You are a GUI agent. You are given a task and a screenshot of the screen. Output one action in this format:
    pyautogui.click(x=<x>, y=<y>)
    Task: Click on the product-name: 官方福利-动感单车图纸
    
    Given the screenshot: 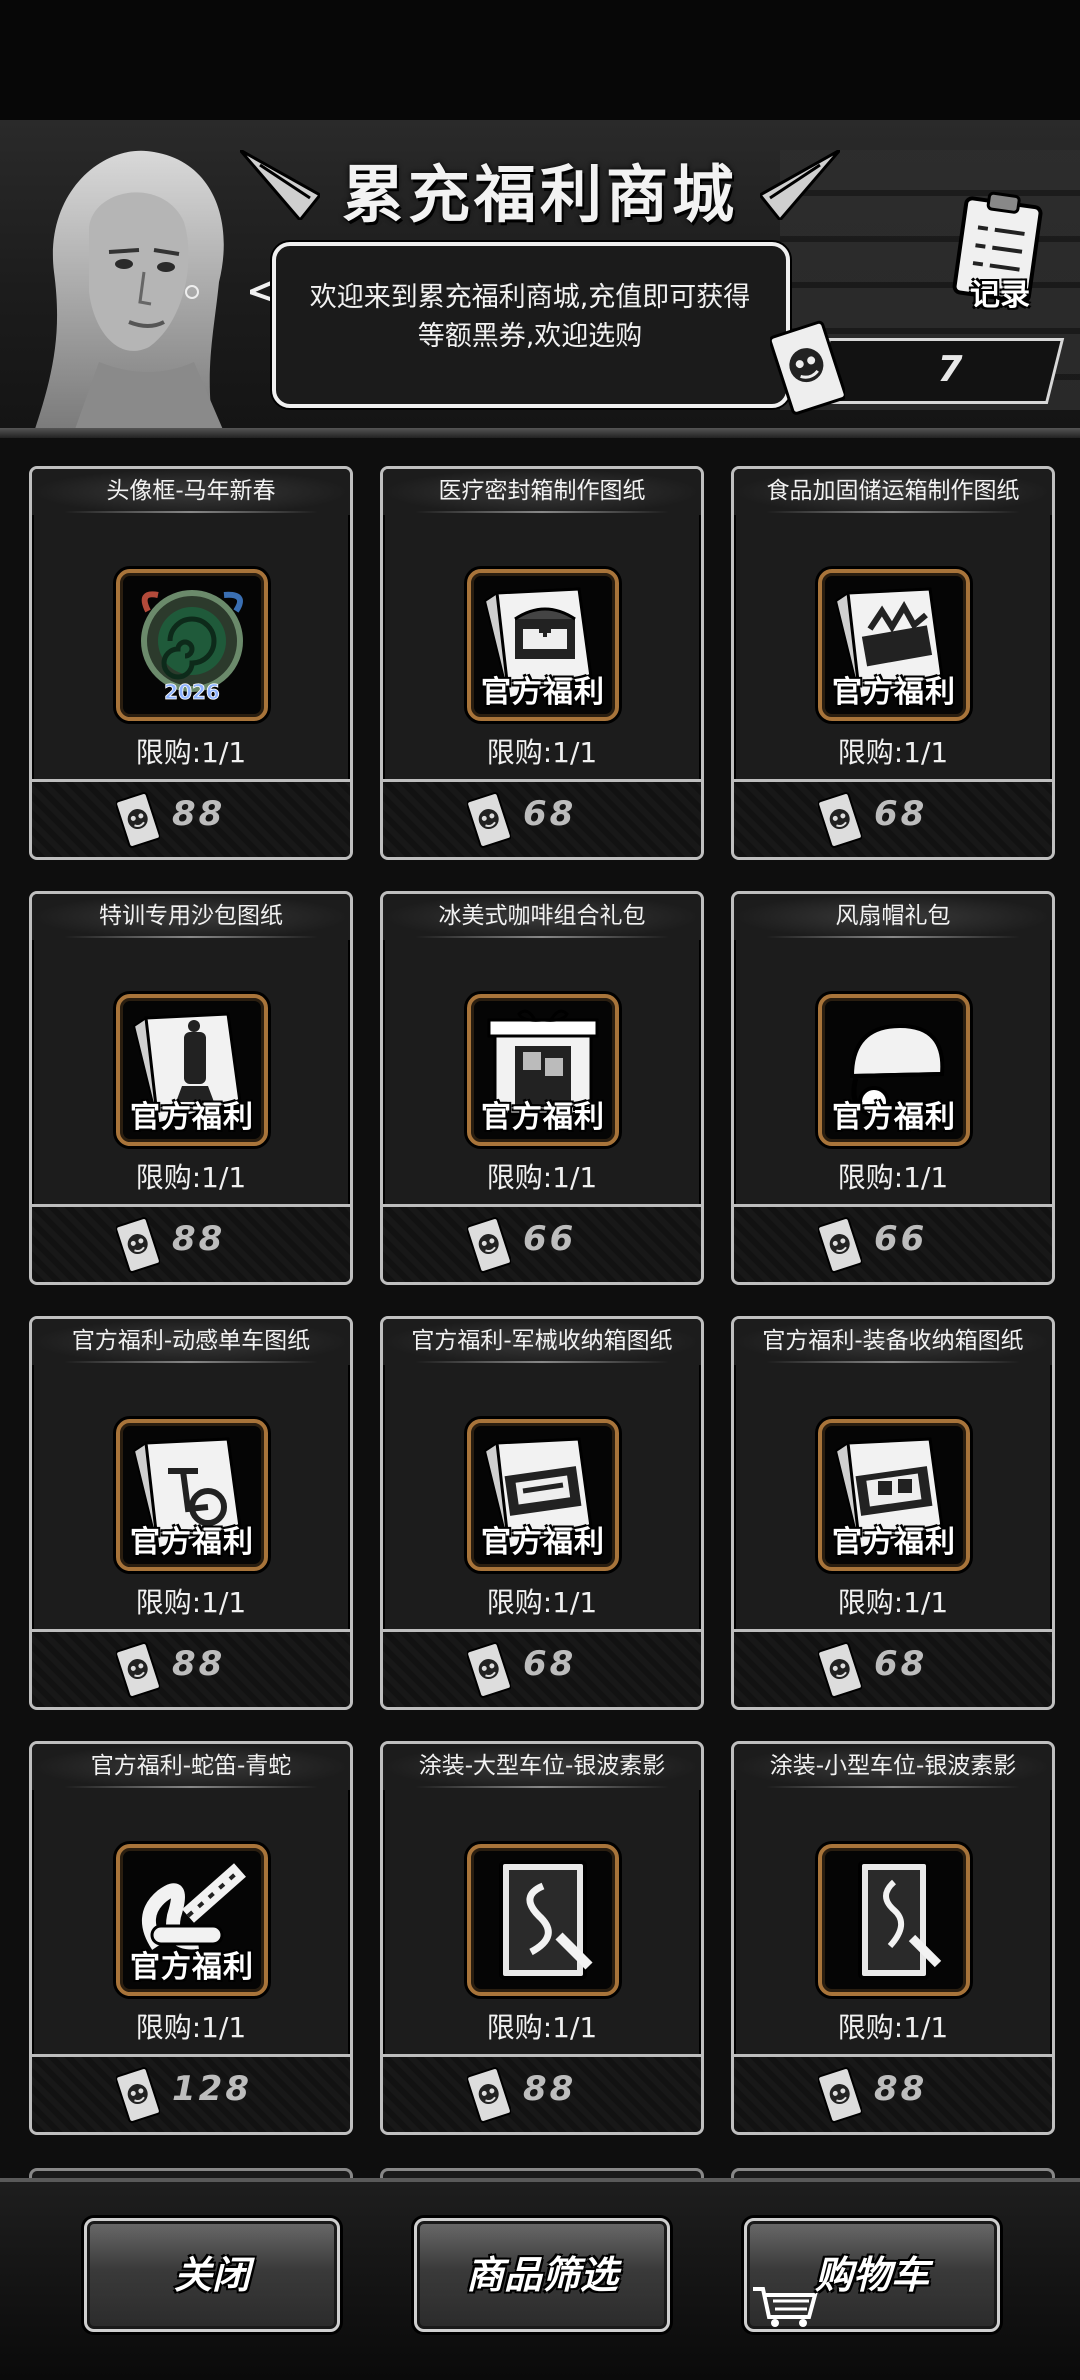 What is the action you would take?
    pyautogui.click(x=191, y=1342)
    